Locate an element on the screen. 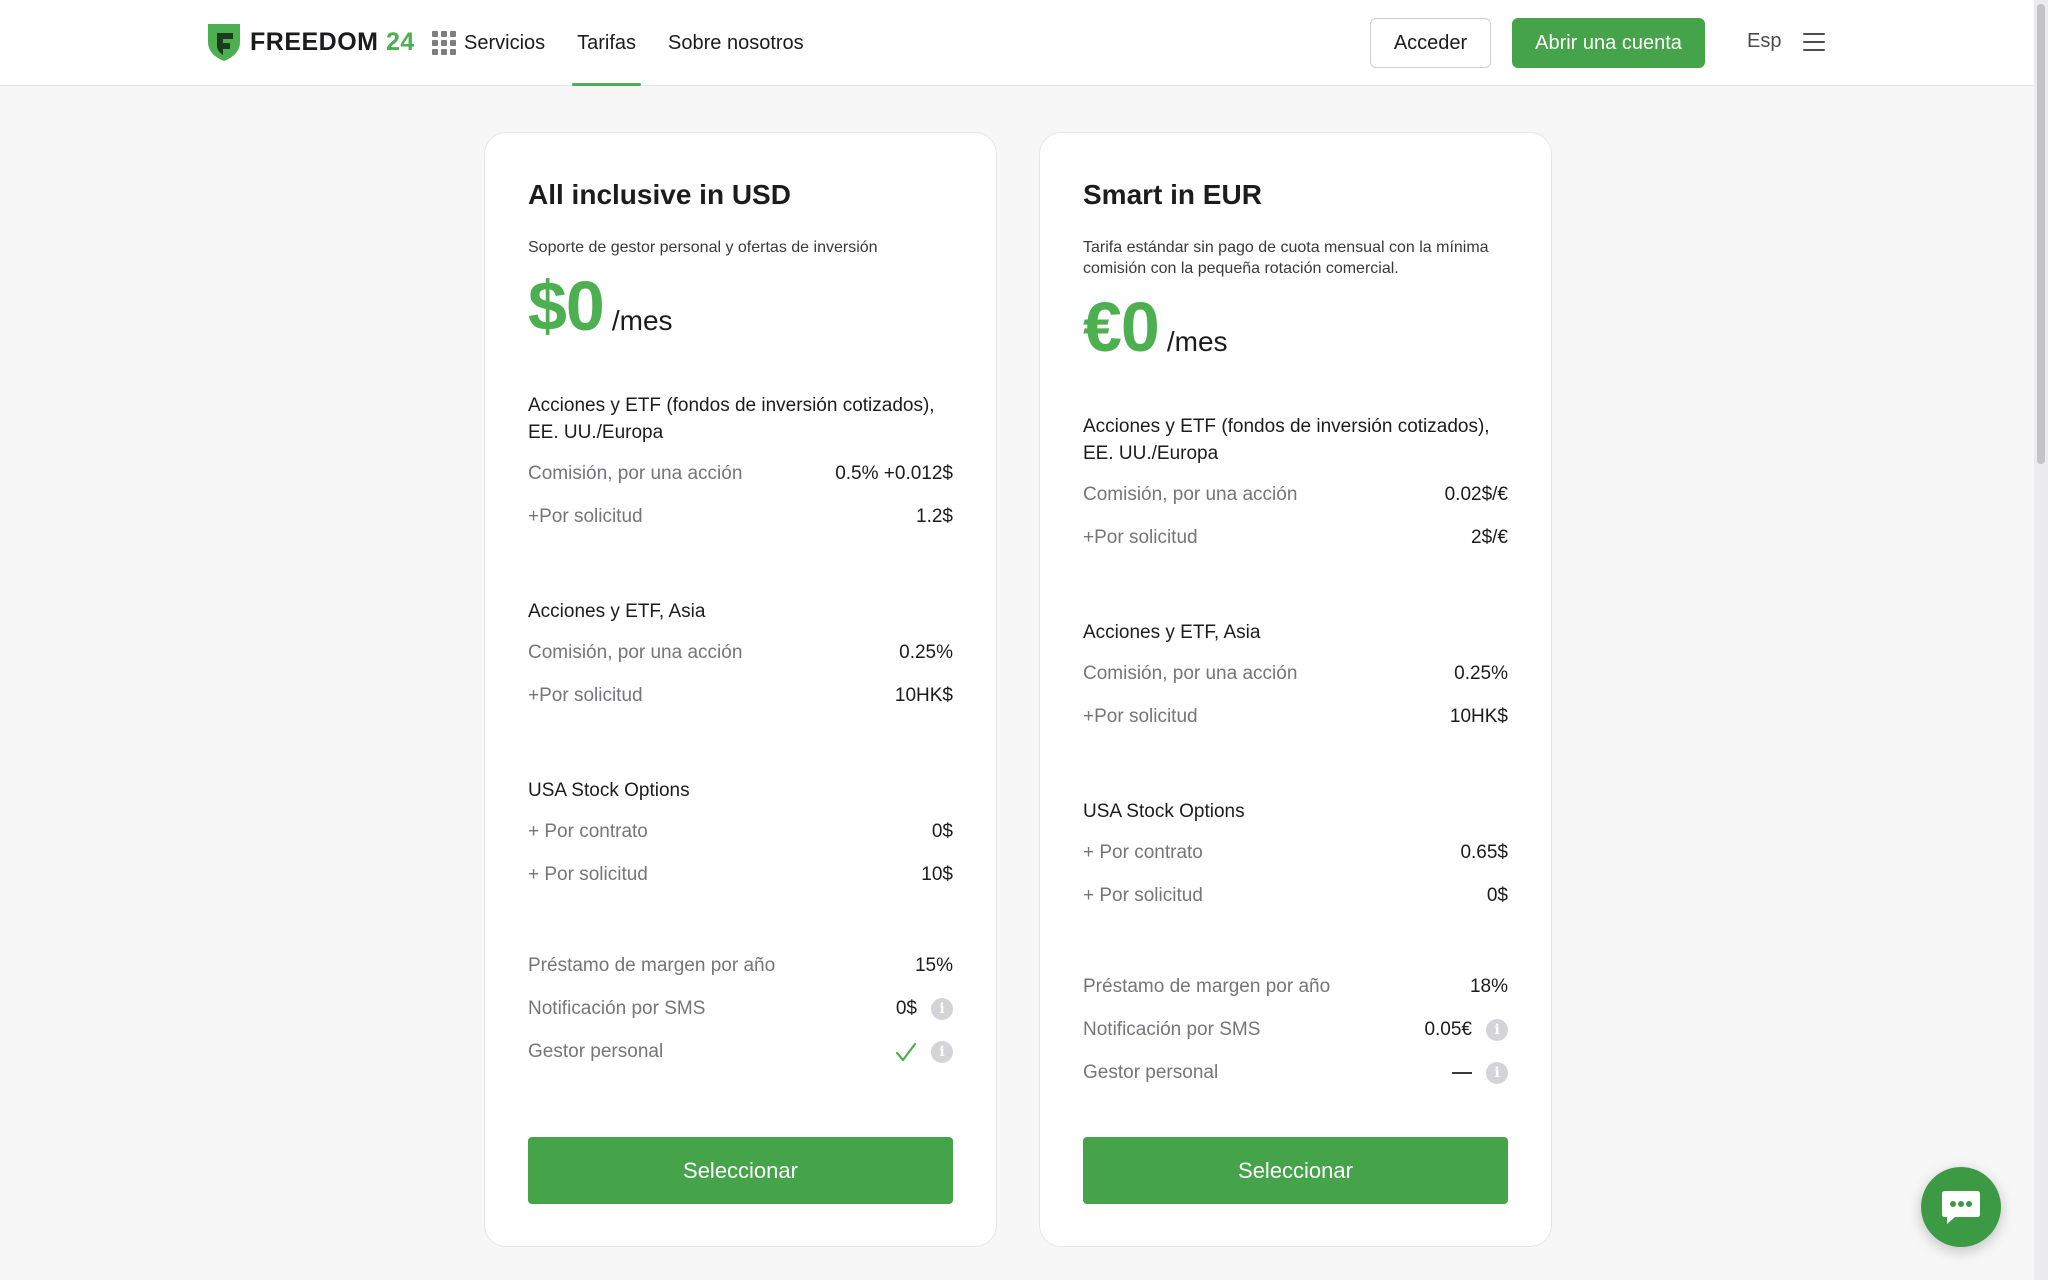 The image size is (2048, 1280). grid-icon is located at coordinates (444, 43).